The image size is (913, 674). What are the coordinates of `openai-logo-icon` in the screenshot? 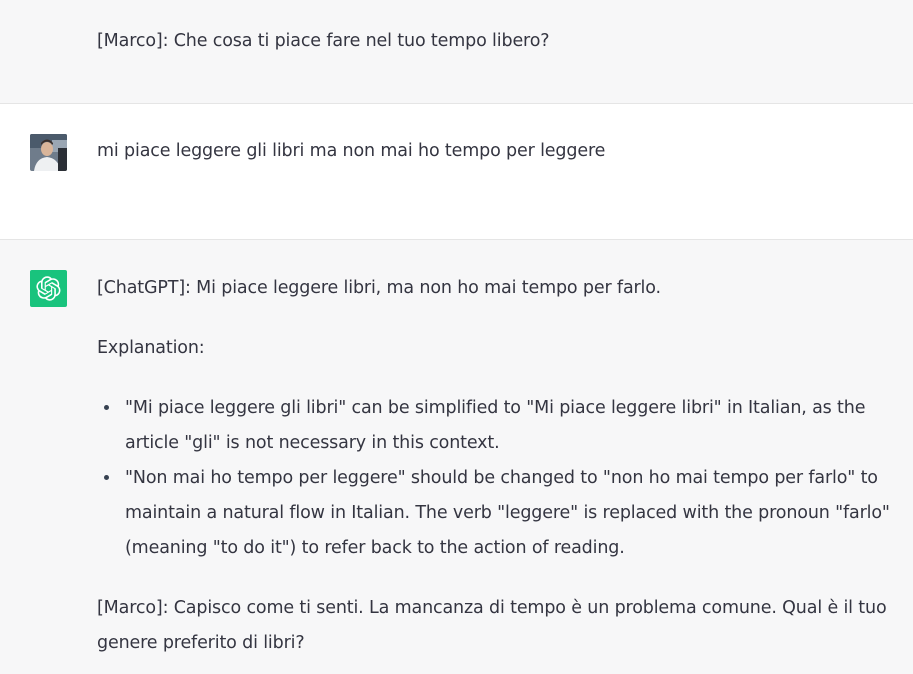 It's located at (48, 288).